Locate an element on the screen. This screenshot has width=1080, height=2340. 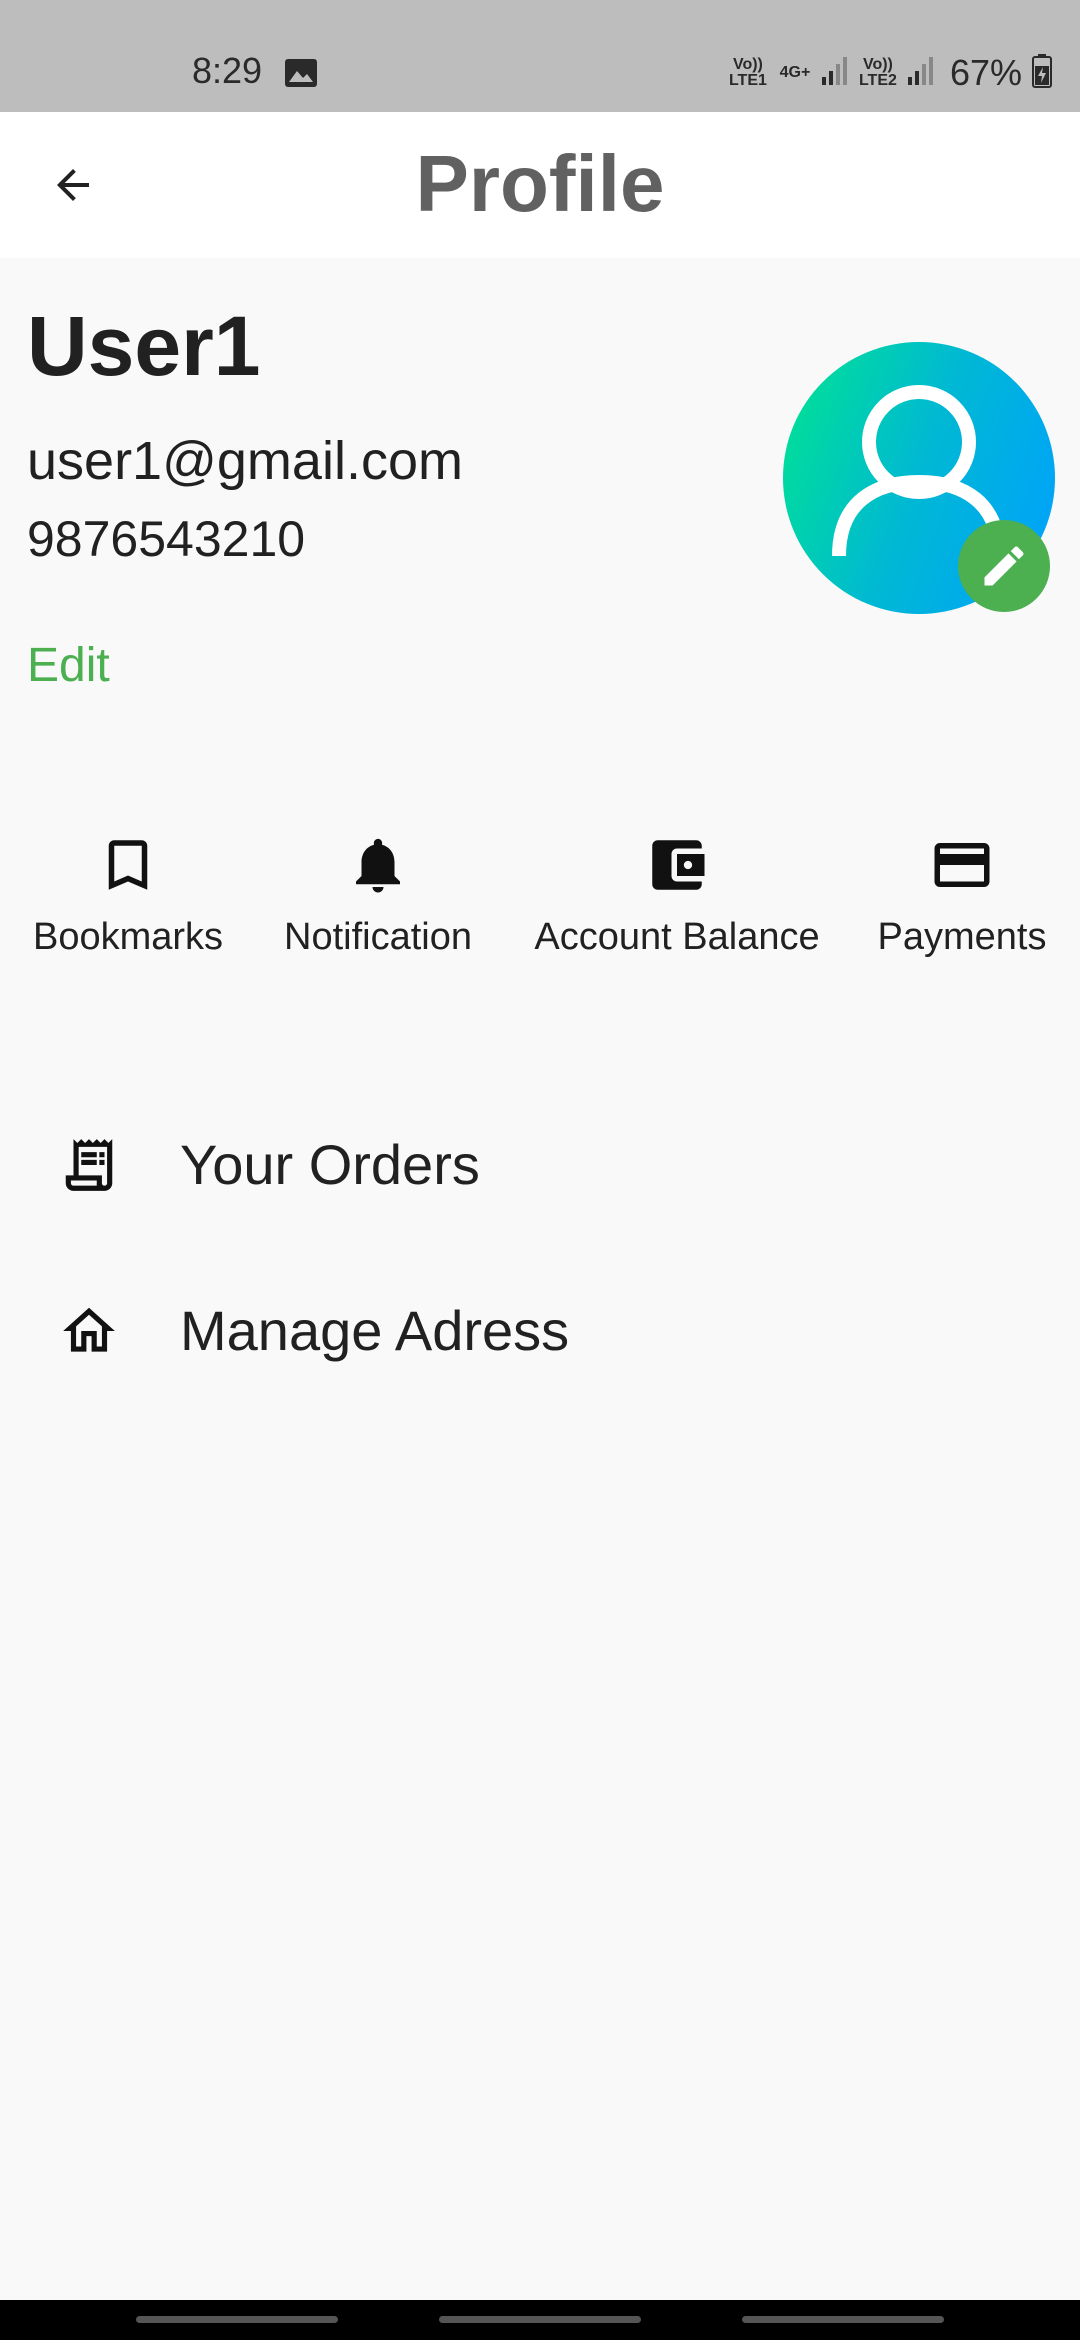
payments-button: Payments is located at coordinates (962, 895).